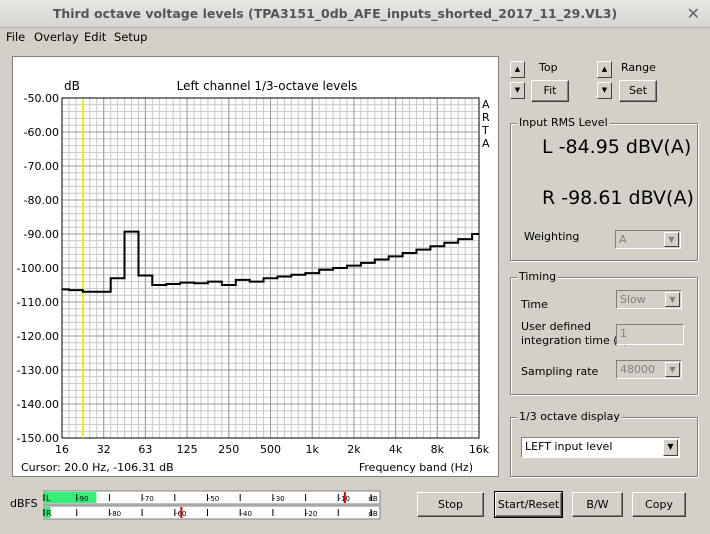  I want to click on x-tick-label: 2k, so click(354, 449).